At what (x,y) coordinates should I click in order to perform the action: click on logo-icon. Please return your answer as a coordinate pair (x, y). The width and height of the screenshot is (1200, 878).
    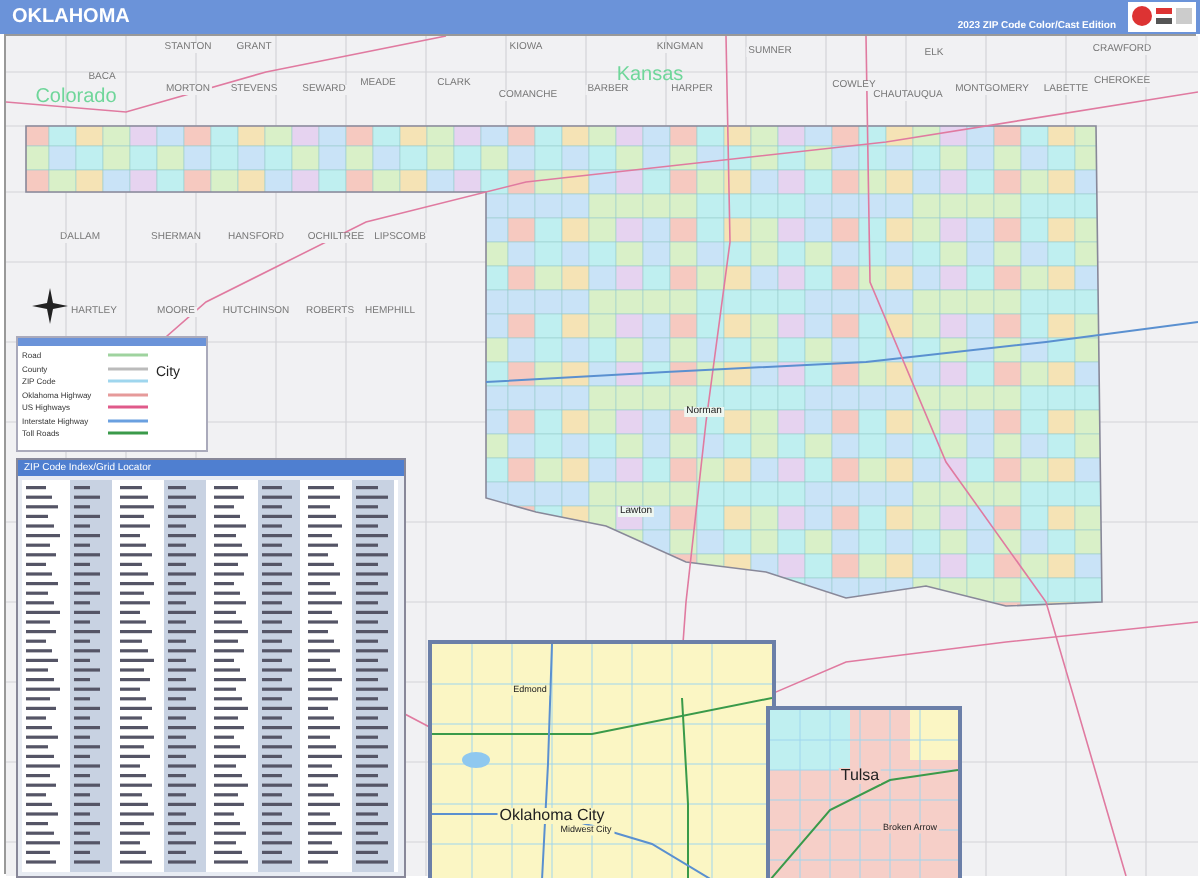
    Looking at the image, I should click on (1162, 17).